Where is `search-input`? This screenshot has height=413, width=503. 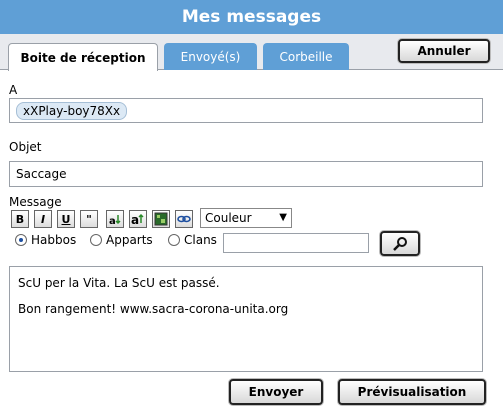 search-input is located at coordinates (296, 243).